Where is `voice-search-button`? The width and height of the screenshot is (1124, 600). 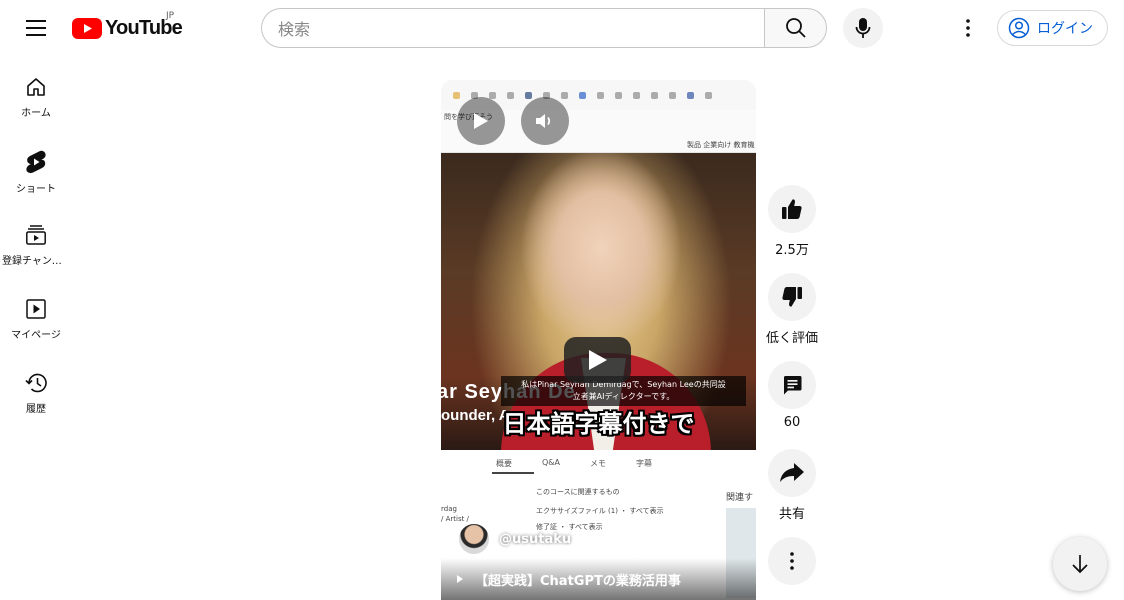 voice-search-button is located at coordinates (863, 28).